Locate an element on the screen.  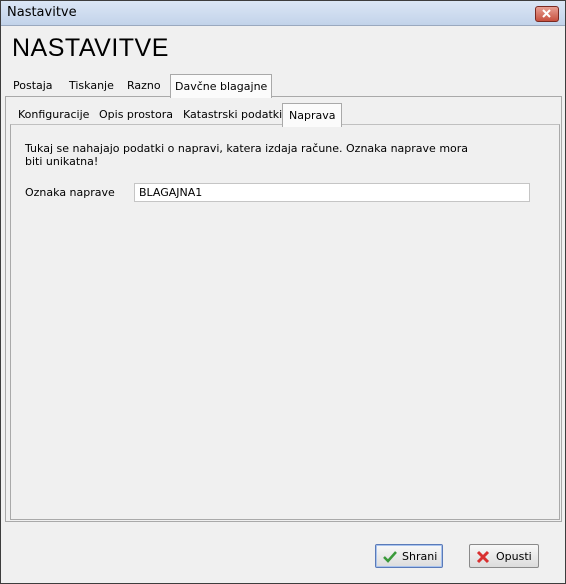
close-button is located at coordinates (547, 14).